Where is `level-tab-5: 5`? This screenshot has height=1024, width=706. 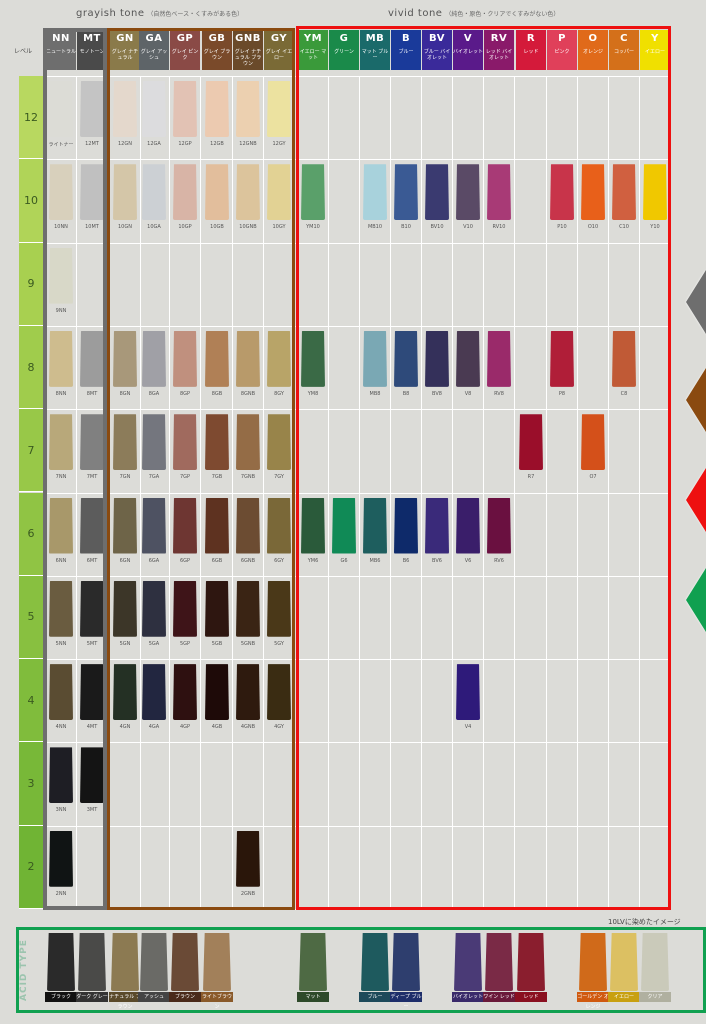 level-tab-5: 5 is located at coordinates (31, 617).